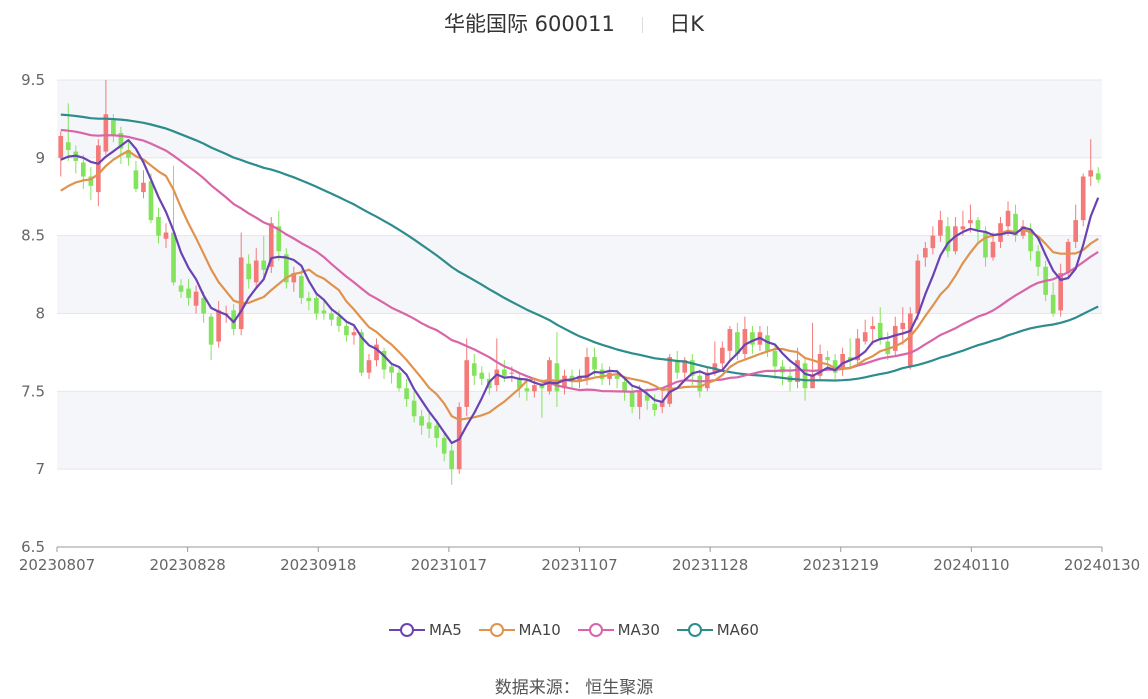  I want to click on legend-ma60: MA60, so click(717, 630).